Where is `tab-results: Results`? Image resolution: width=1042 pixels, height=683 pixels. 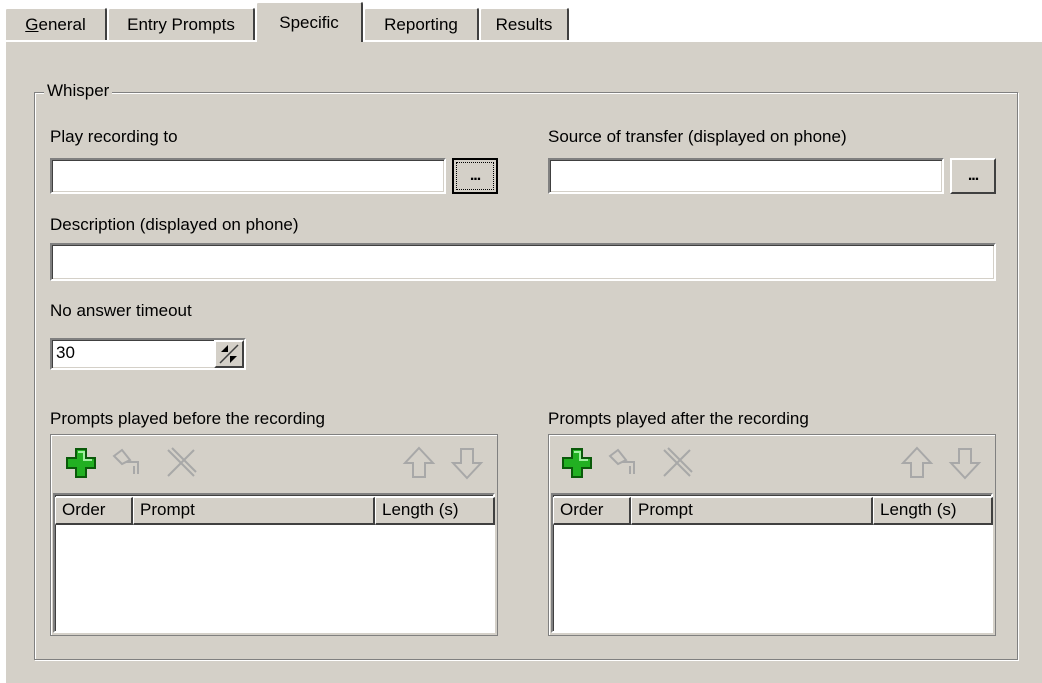
tab-results: Results is located at coordinates (524, 23).